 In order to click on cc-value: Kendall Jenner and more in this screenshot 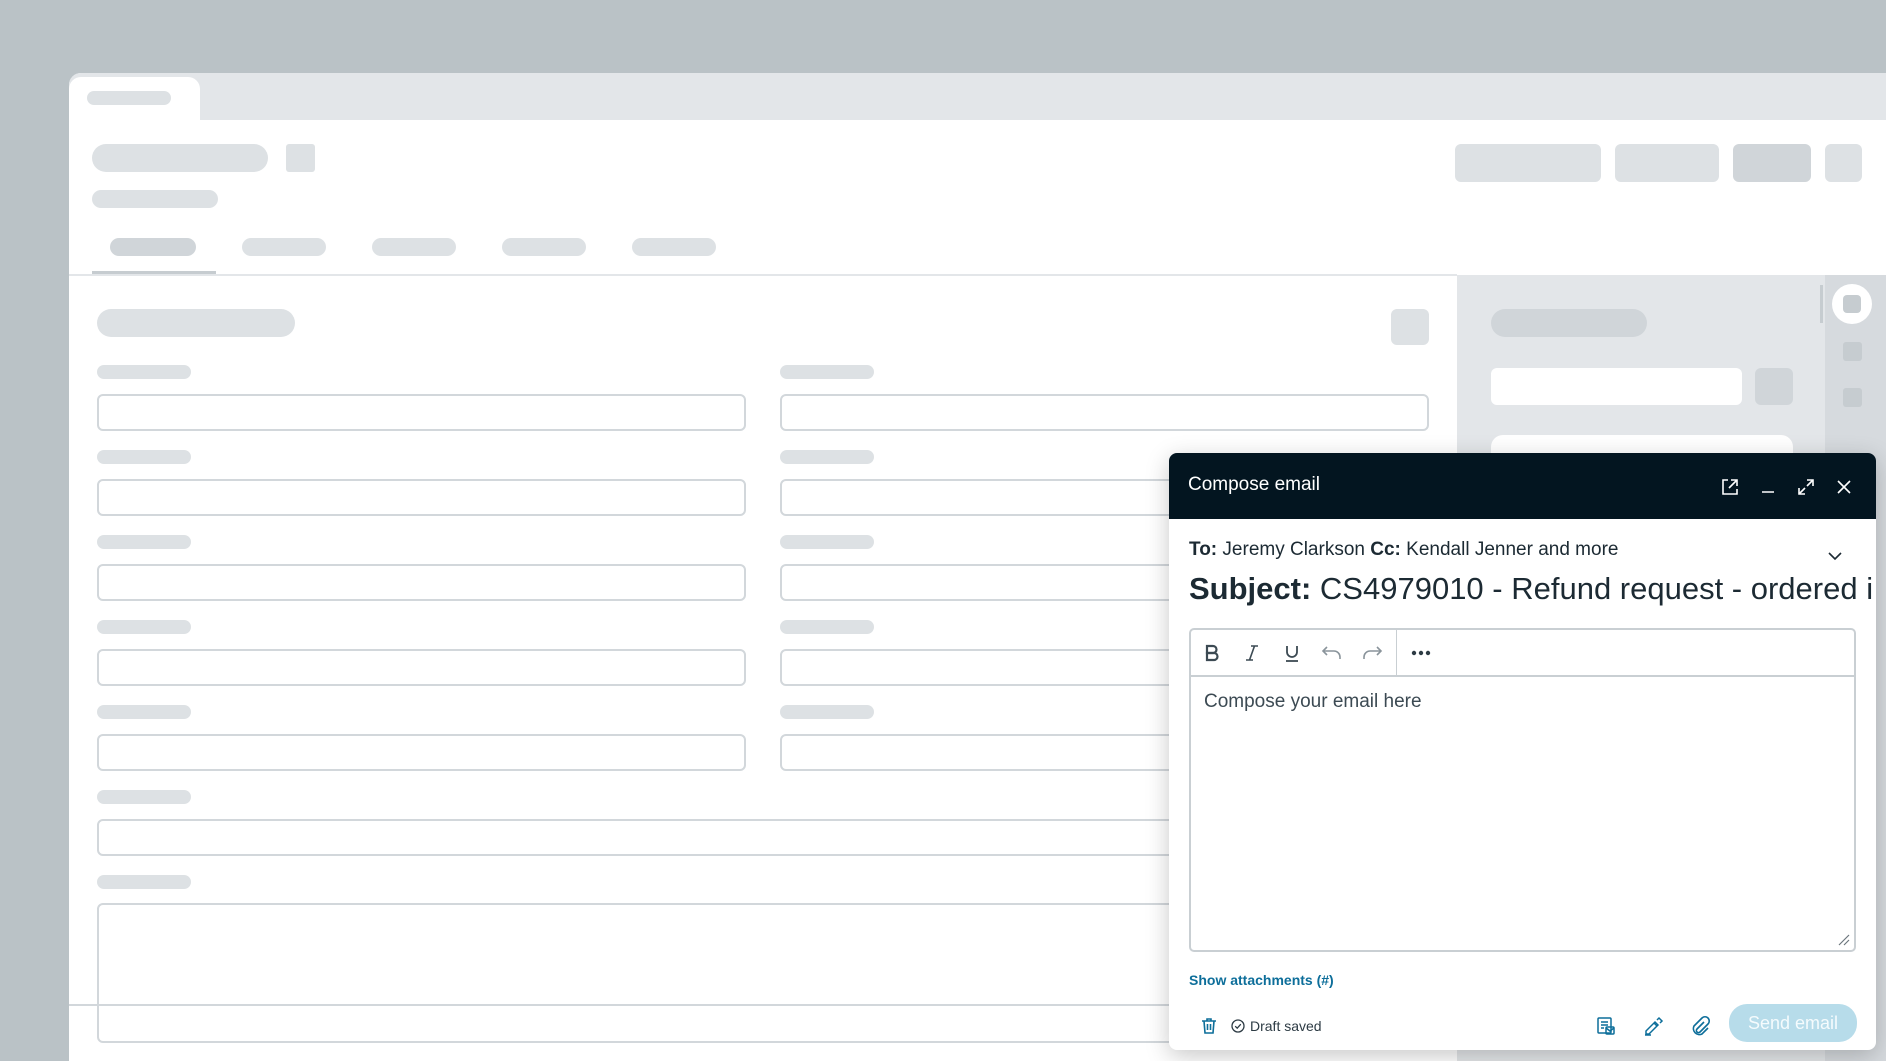, I will do `click(1512, 549)`.